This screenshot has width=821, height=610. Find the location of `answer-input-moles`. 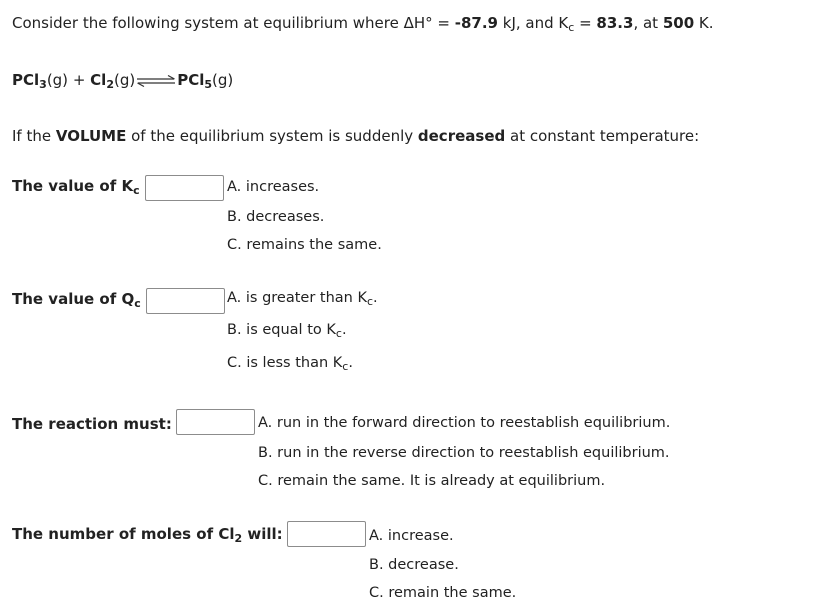

answer-input-moles is located at coordinates (326, 534).